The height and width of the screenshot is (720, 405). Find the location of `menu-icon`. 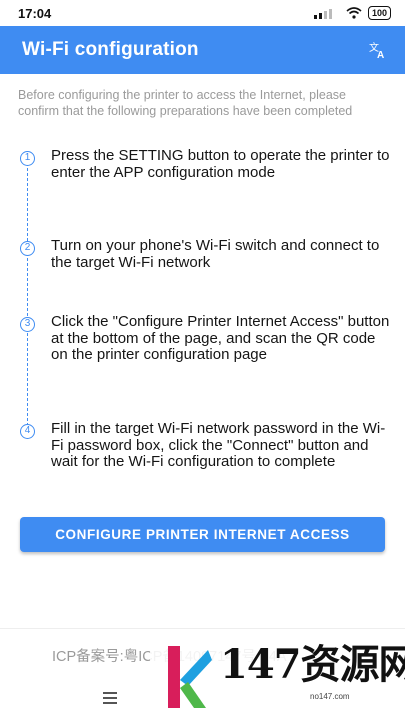

menu-icon is located at coordinates (110, 698).